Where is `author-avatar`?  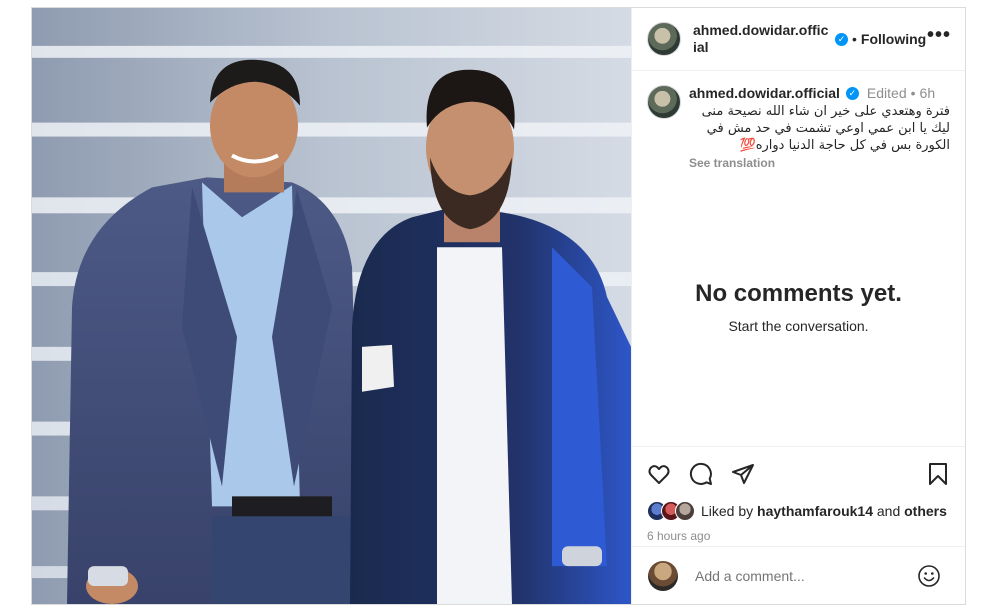
author-avatar is located at coordinates (664, 39).